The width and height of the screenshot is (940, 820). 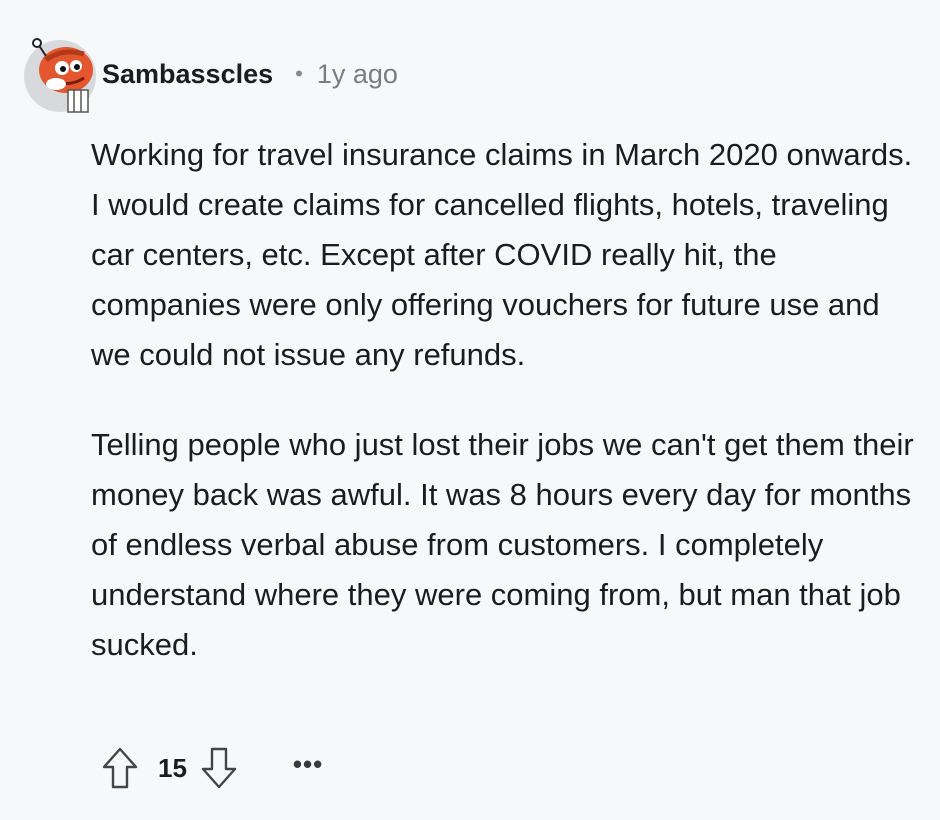 I want to click on comment-header: Sambasscles • 1y ago, so click(x=250, y=74).